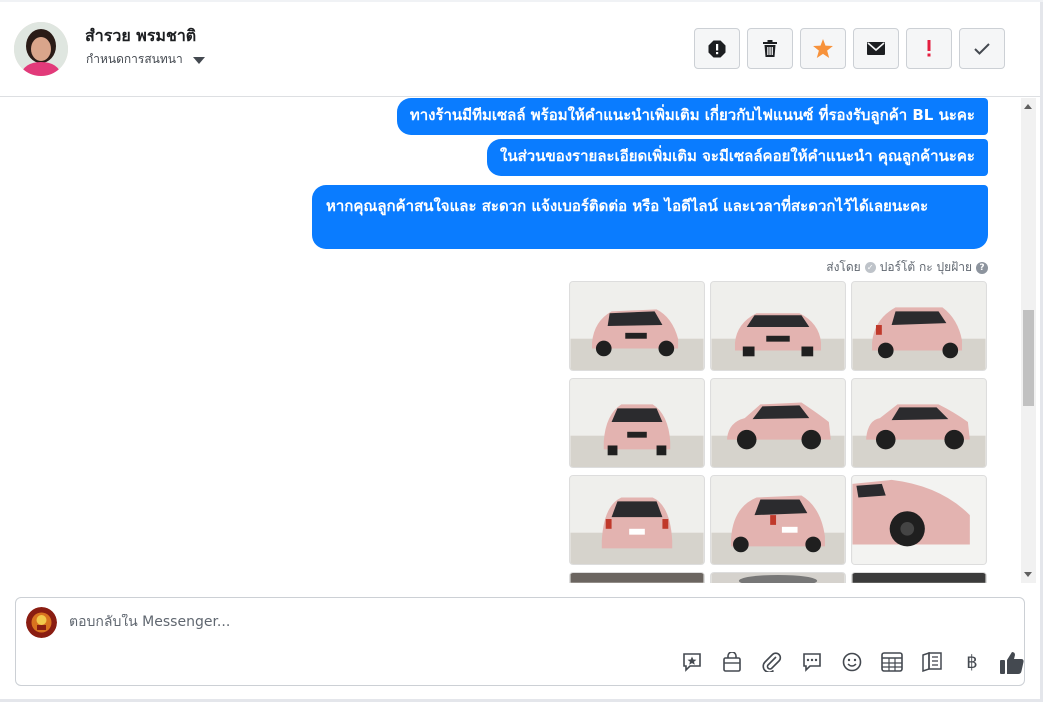 Image resolution: width=1043 pixels, height=702 pixels. I want to click on check-icon, so click(982, 48).